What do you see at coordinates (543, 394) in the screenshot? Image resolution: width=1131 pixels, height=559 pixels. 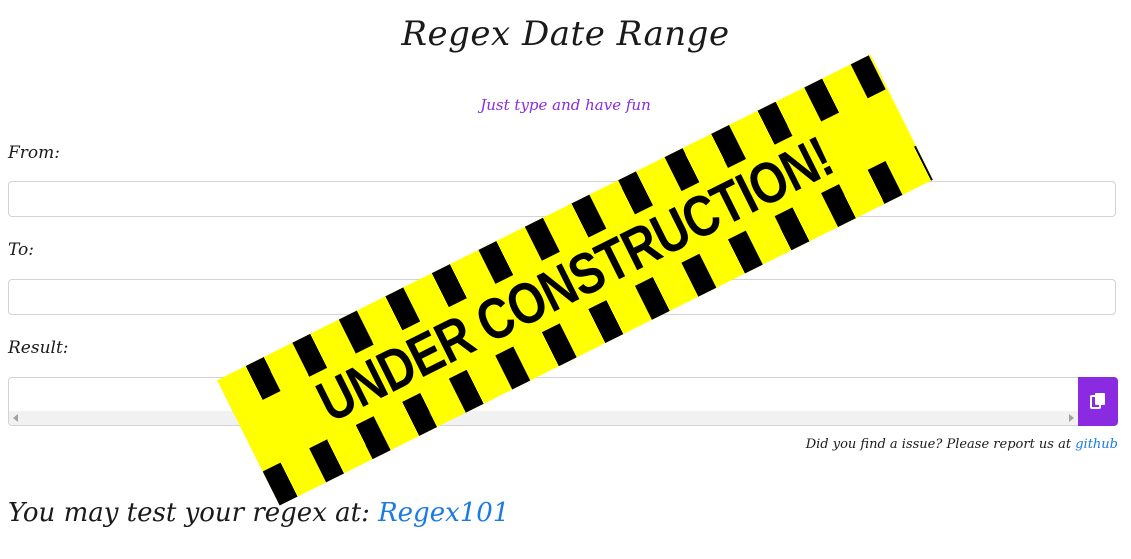 I see `result-textarea` at bounding box center [543, 394].